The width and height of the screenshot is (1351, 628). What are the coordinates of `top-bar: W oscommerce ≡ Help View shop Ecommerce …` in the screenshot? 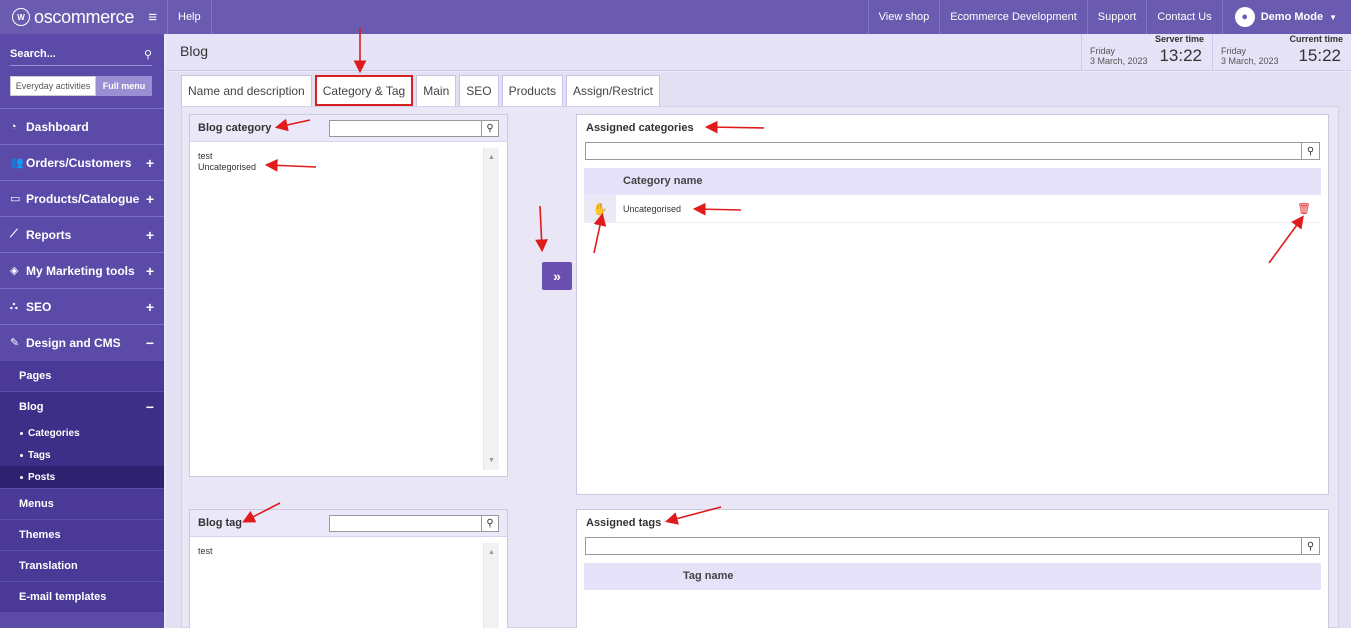 It's located at (675, 17).